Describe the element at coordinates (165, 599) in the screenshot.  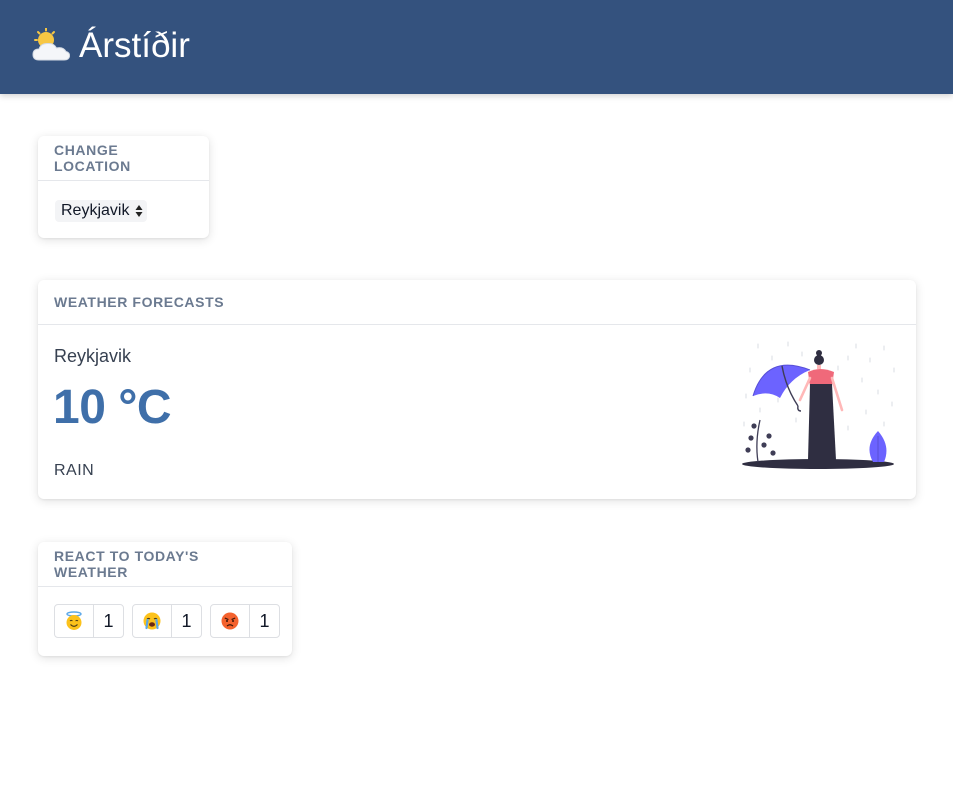
I see `react-to-weather-card: REACT TO TODAY'S WEATHER 1 1 1` at that location.